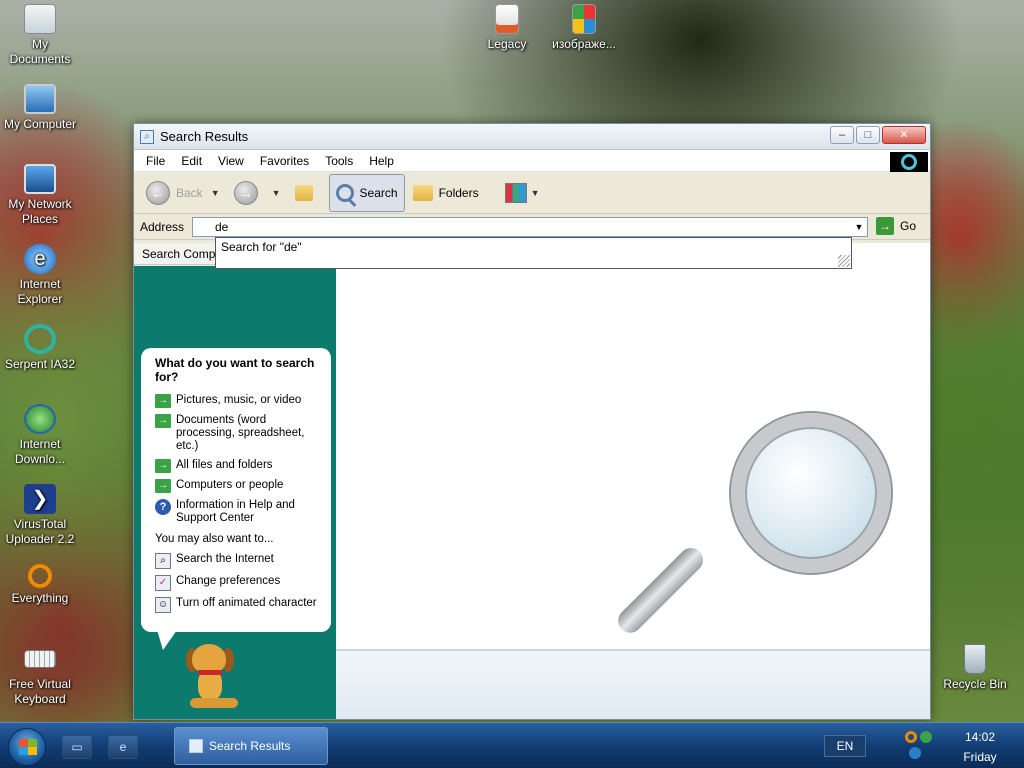 This screenshot has height=768, width=1024. What do you see at coordinates (458, 192) in the screenshot?
I see `folders-label: Folders` at bounding box center [458, 192].